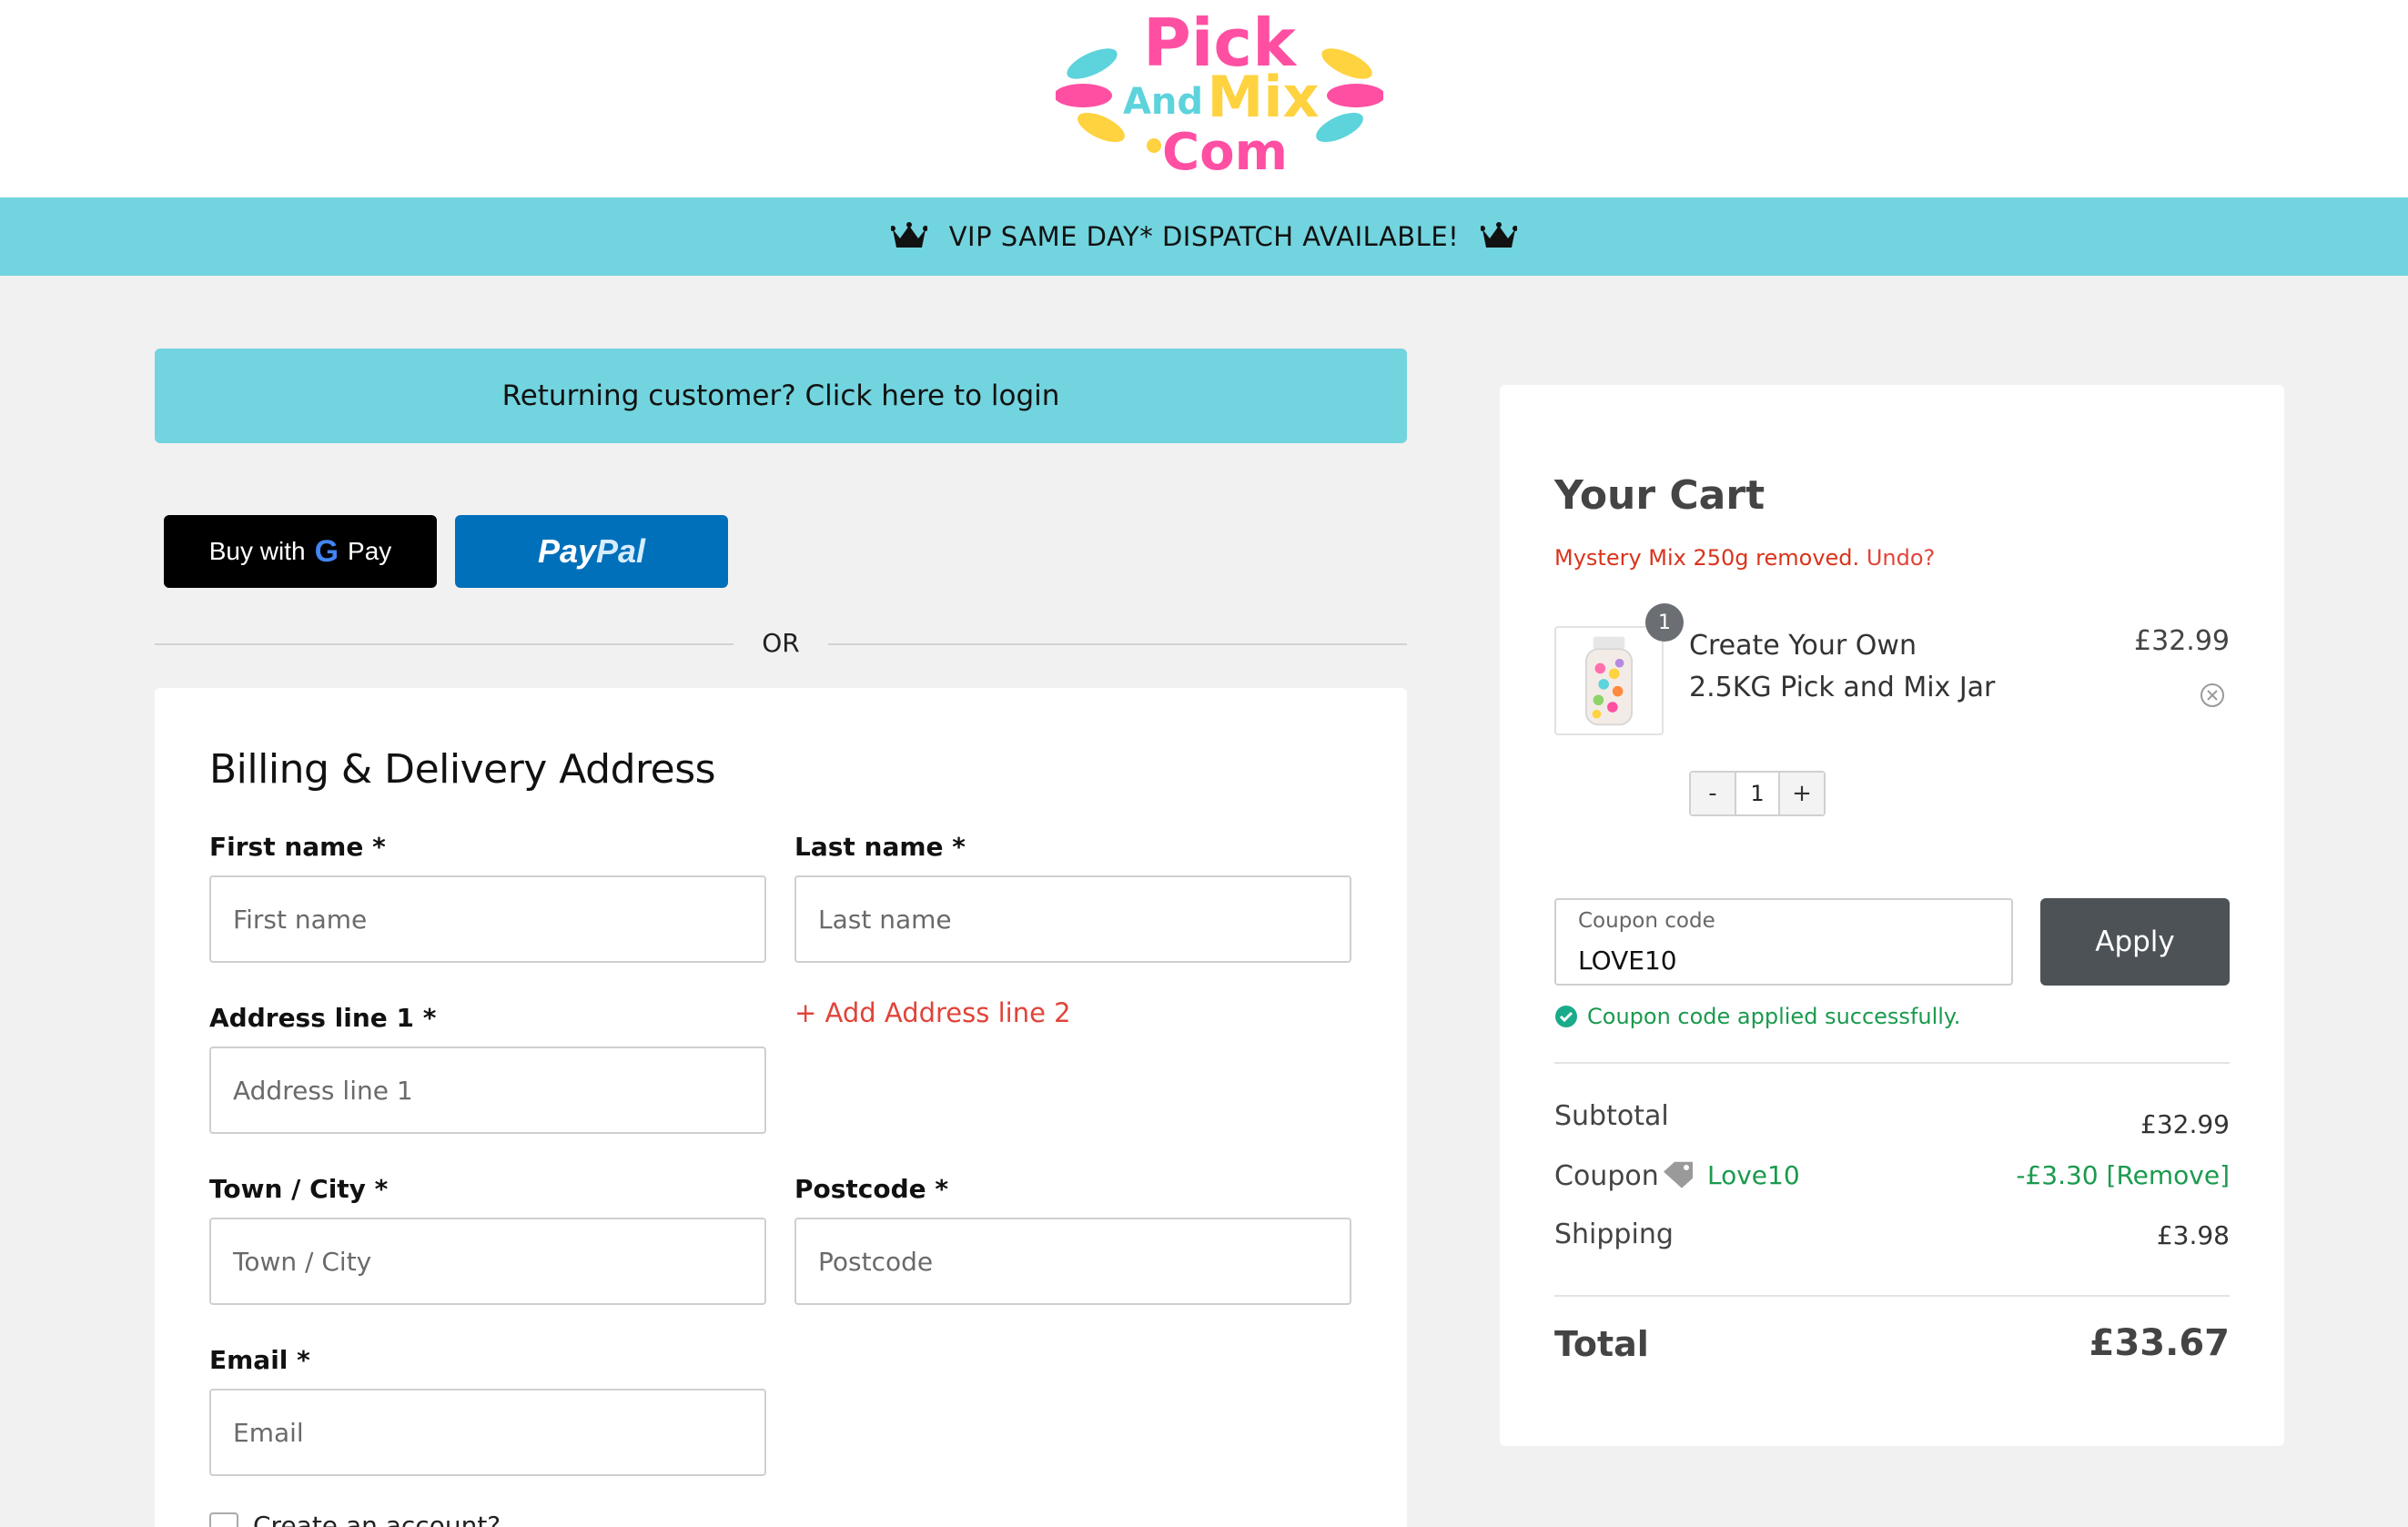  What do you see at coordinates (1072, 1261) in the screenshot?
I see `postcode-input` at bounding box center [1072, 1261].